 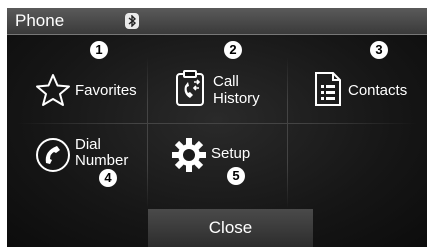 I want to click on menu-item-label: Favorites, so click(x=106, y=90).